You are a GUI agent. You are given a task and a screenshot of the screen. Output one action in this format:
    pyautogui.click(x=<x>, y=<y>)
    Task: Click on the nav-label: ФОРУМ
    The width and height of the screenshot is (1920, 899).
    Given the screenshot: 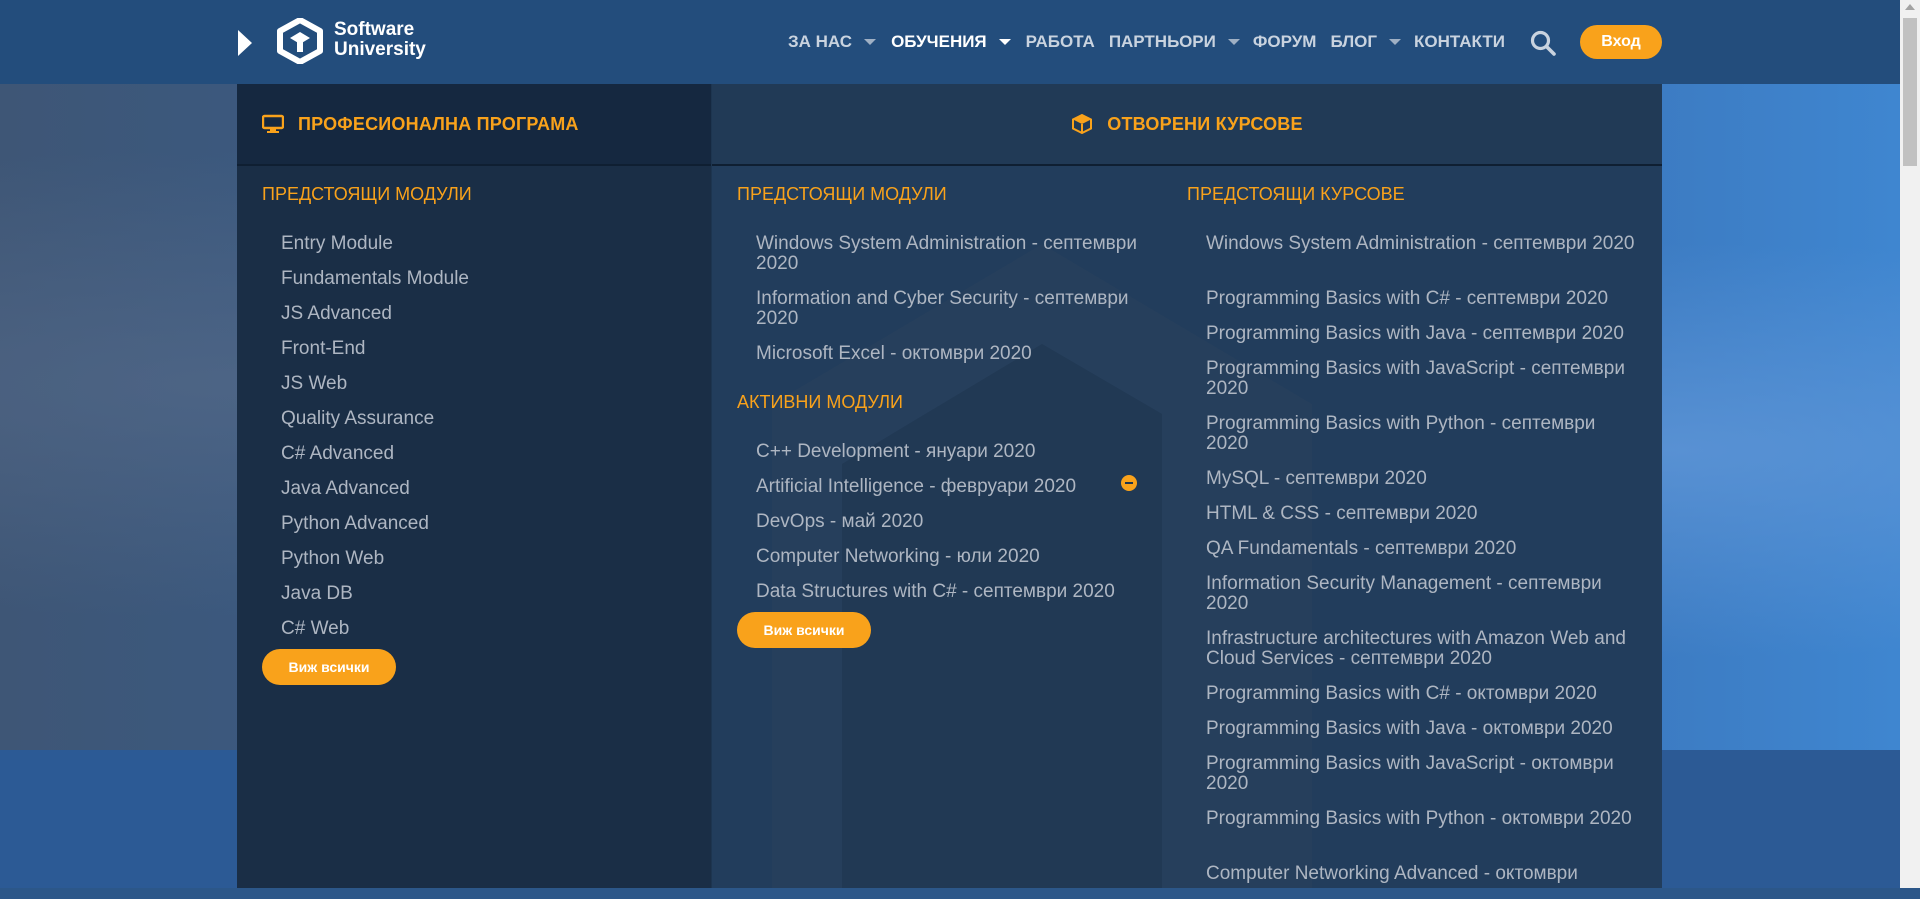 What is the action you would take?
    pyautogui.click(x=1284, y=41)
    